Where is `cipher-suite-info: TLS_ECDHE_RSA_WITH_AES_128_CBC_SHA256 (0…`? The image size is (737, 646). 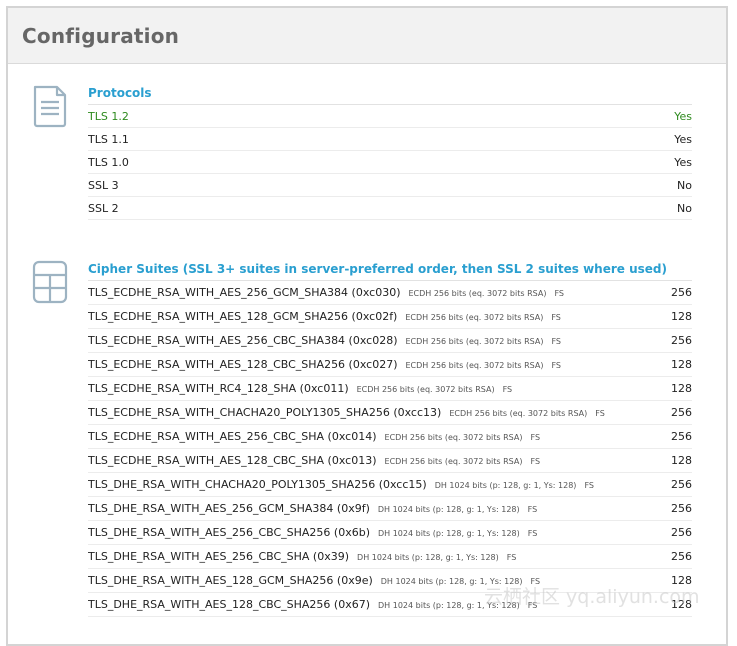 cipher-suite-info: TLS_ECDHE_RSA_WITH_AES_128_CBC_SHA256 (0… is located at coordinates (370, 364).